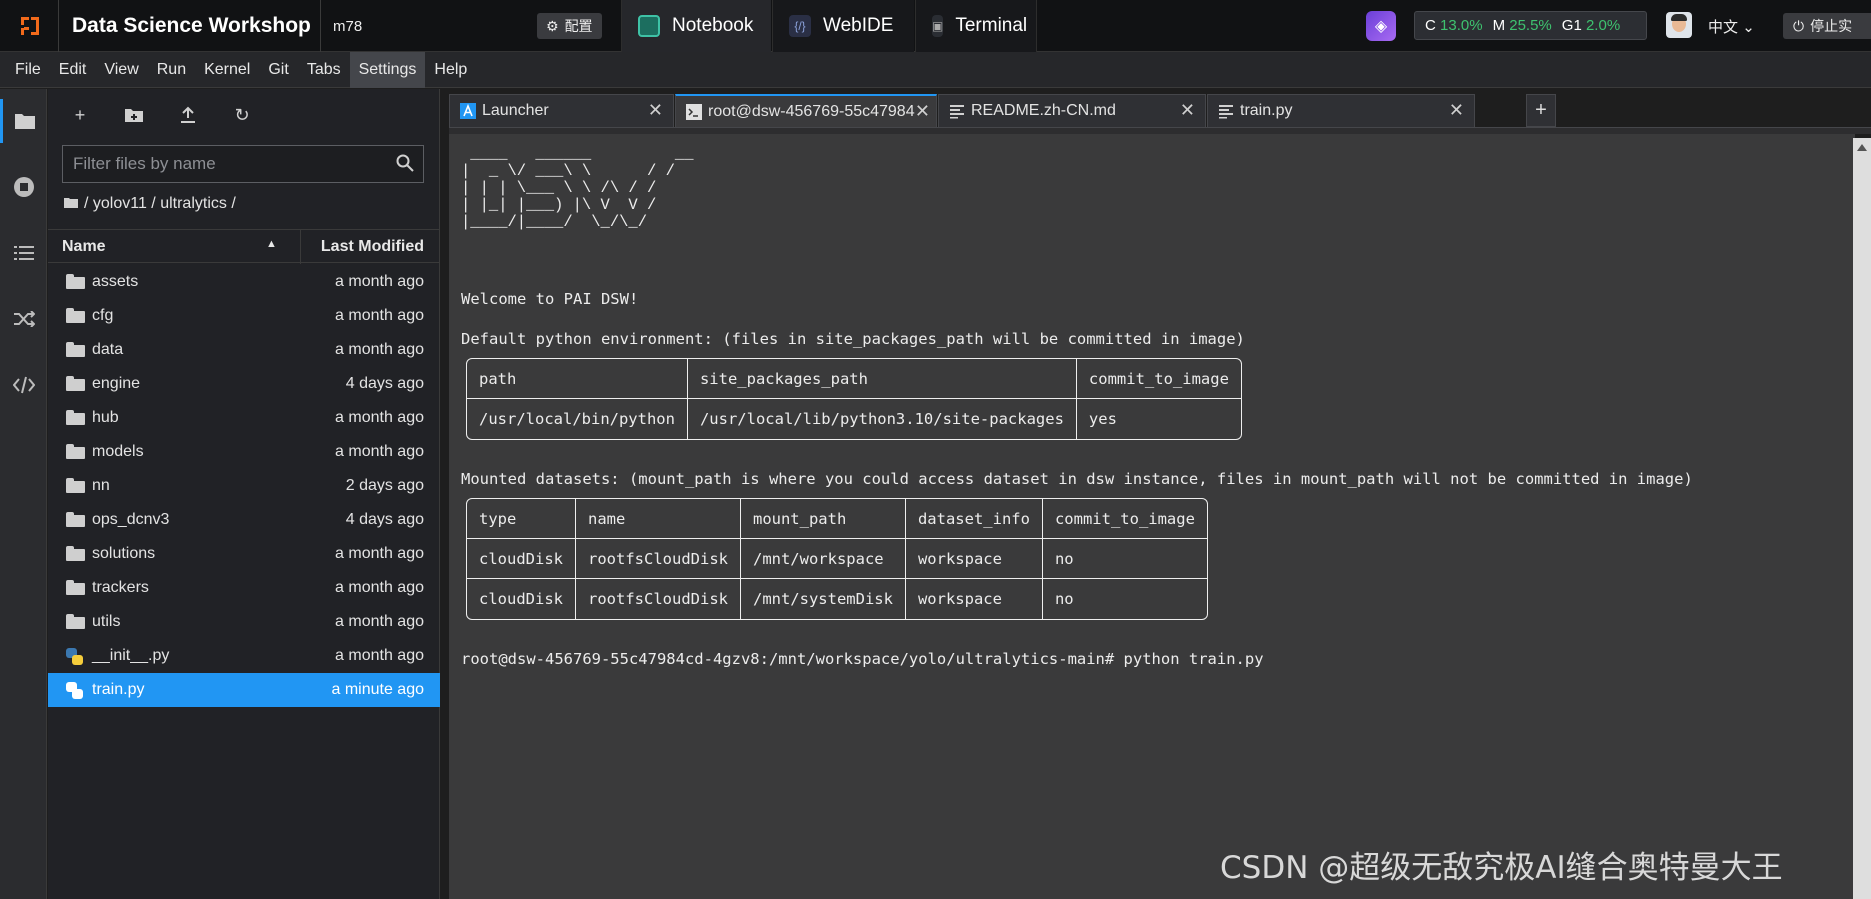 Image resolution: width=1871 pixels, height=899 pixels. Describe the element at coordinates (161, 115) in the screenshot. I see `file-toolbar: + ↻` at that location.